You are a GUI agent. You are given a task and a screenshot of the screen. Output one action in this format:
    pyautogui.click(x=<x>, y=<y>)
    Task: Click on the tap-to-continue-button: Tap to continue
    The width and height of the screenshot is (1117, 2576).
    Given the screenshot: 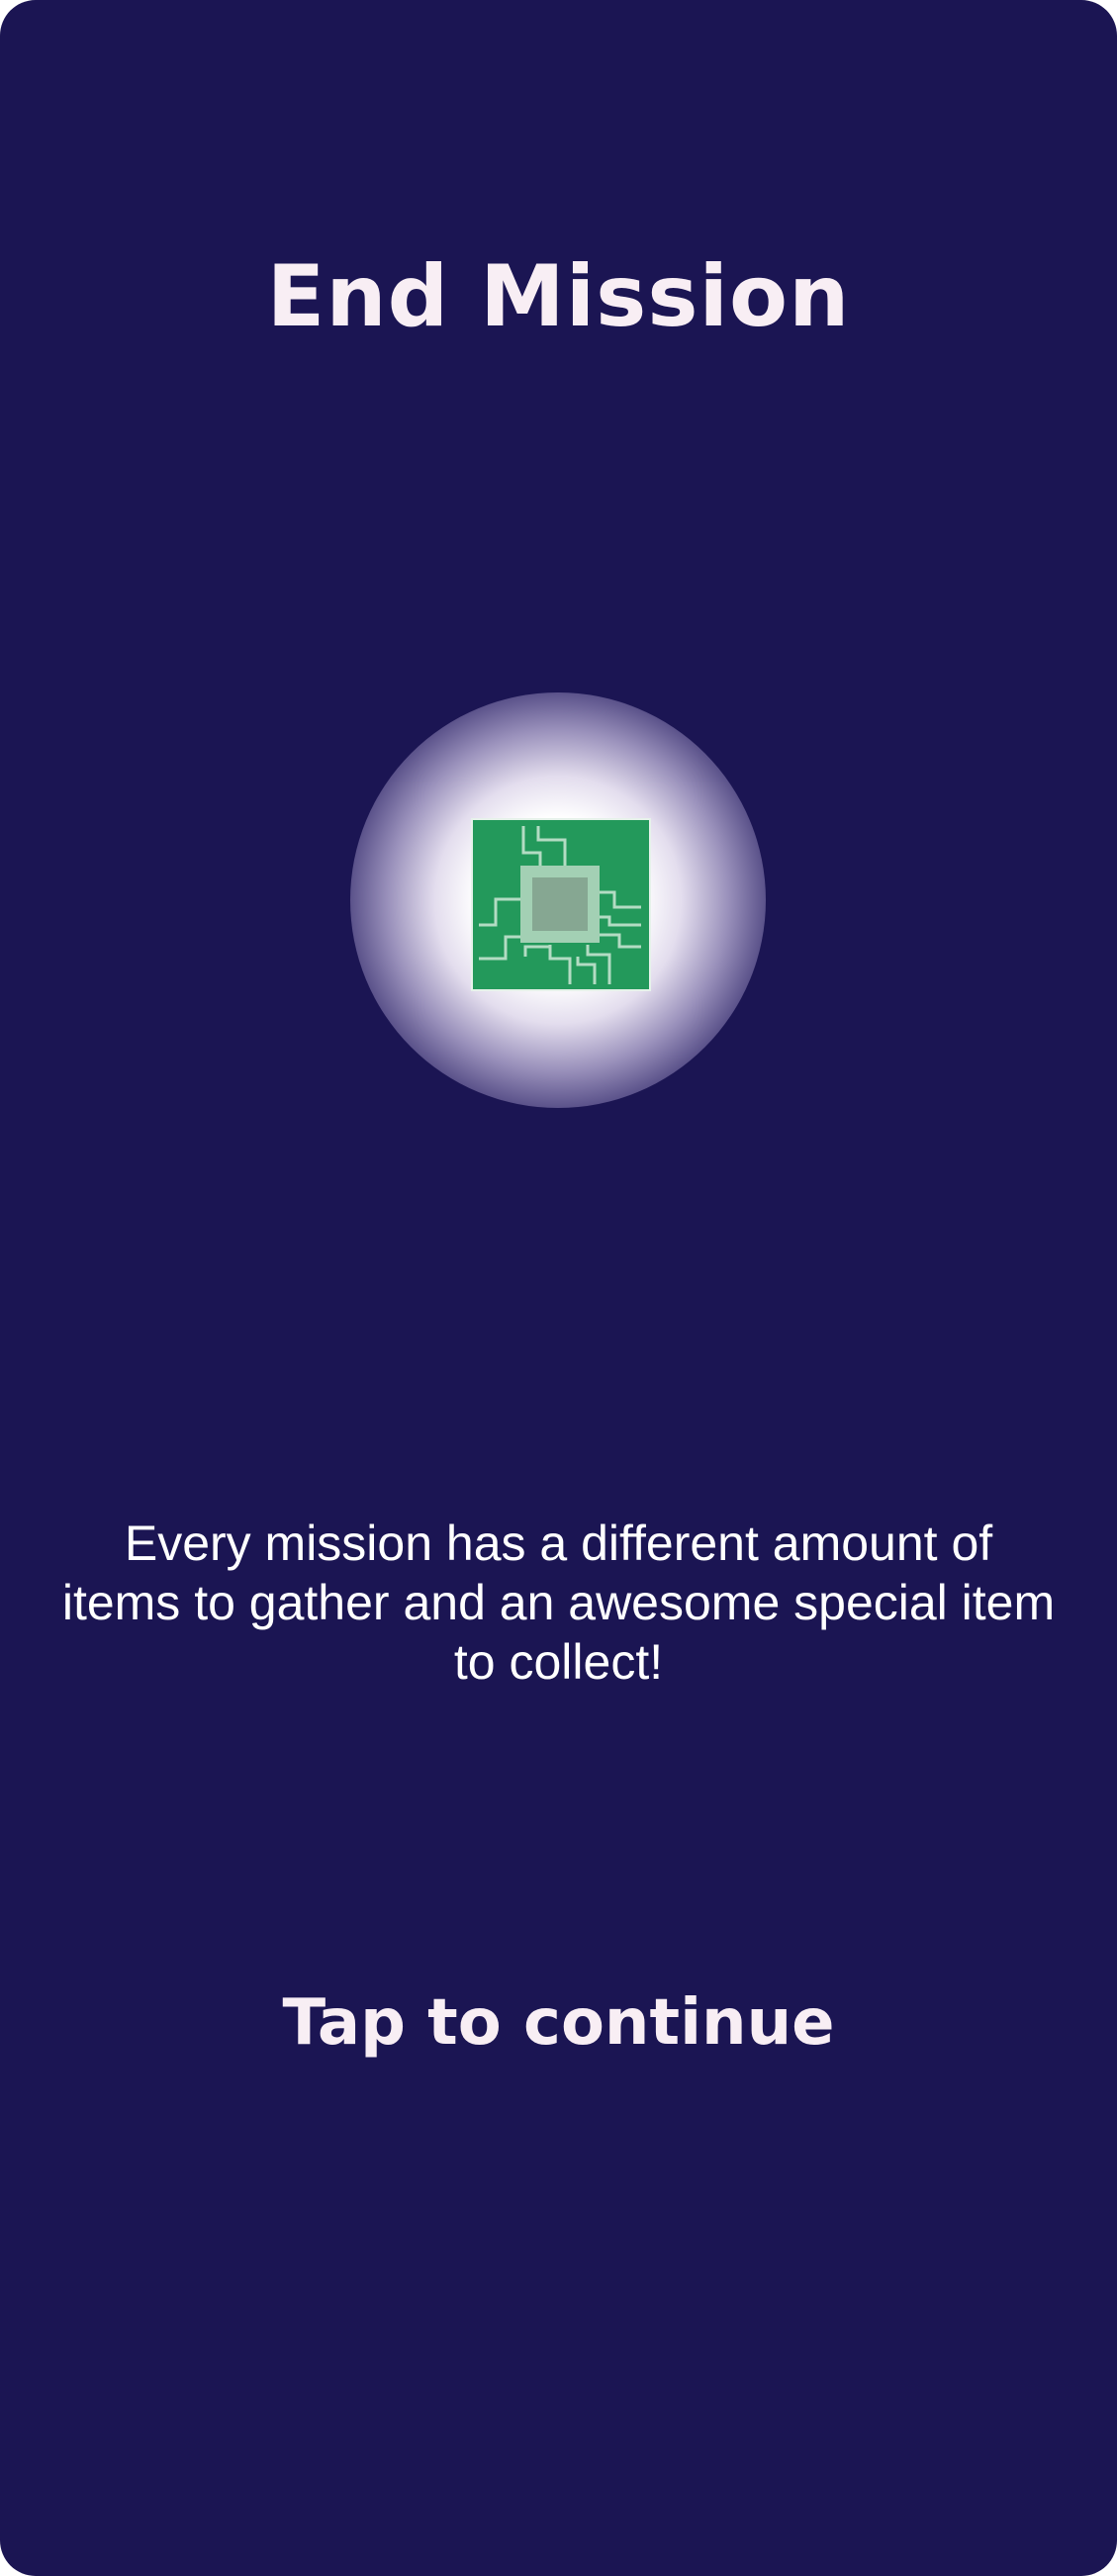 What is the action you would take?
    pyautogui.click(x=558, y=2023)
    